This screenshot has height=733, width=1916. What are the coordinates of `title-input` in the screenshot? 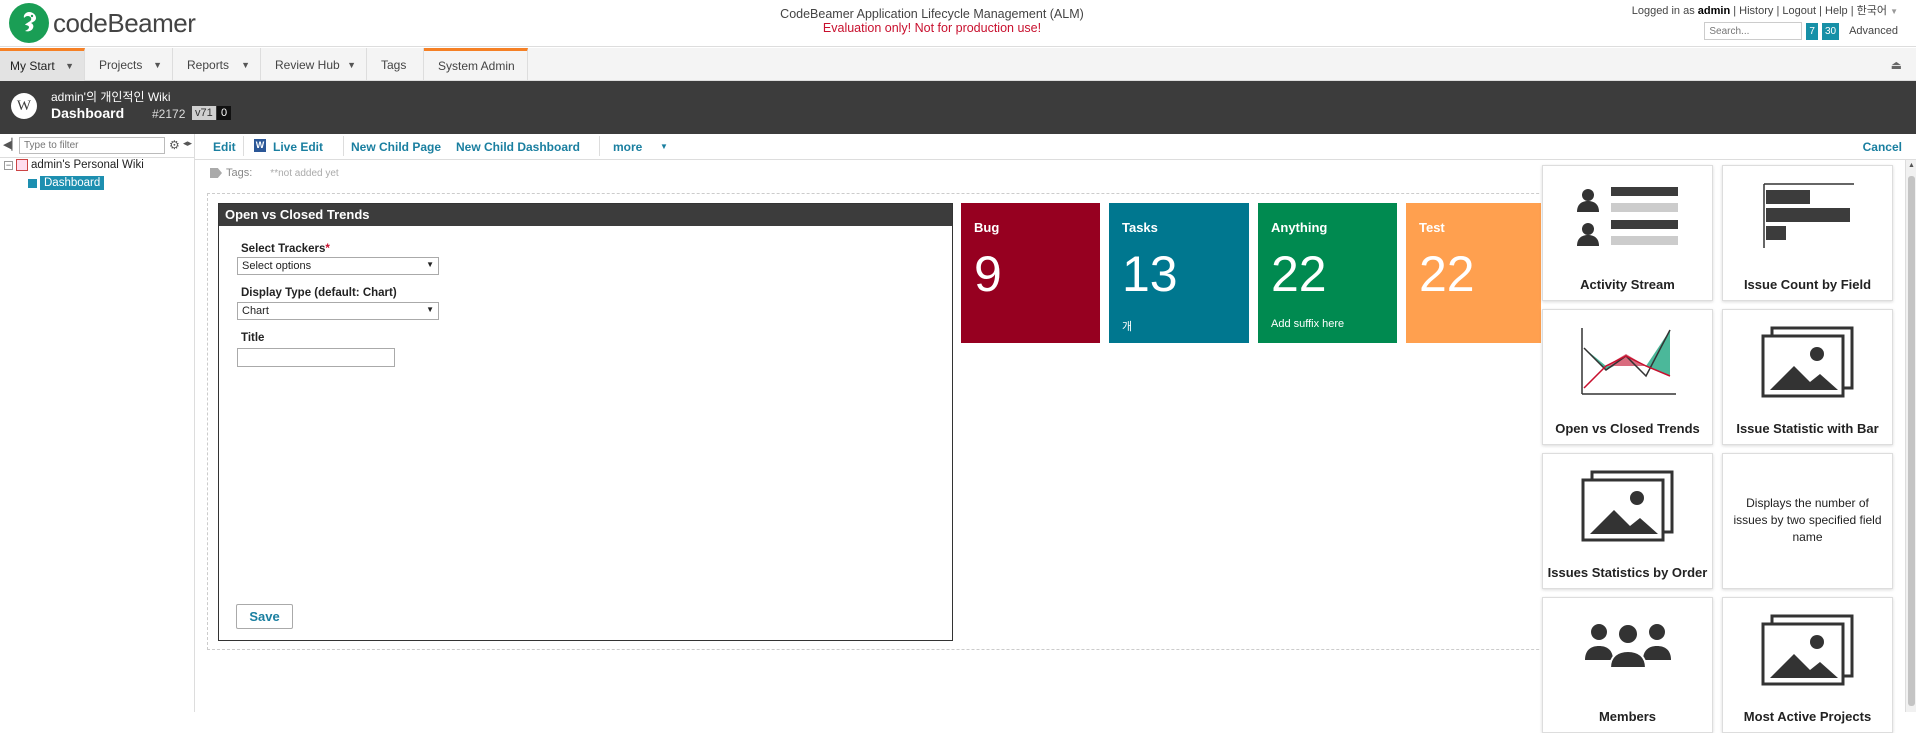 It's located at (316, 357).